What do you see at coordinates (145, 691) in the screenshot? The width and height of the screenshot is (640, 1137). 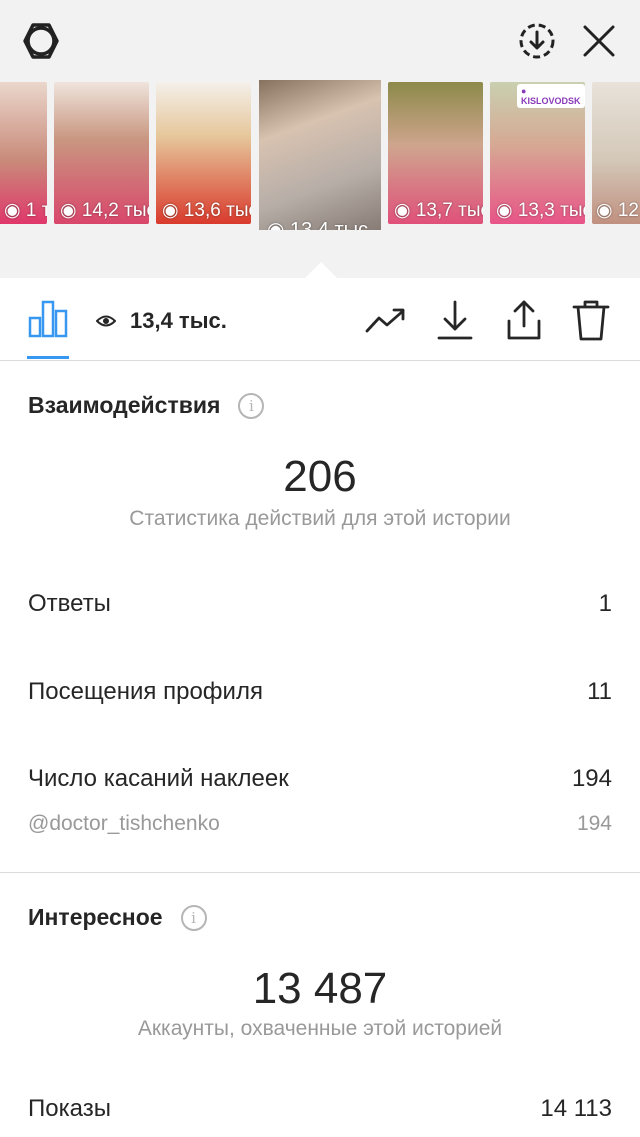 I see `stat-label: Посещения профиля` at bounding box center [145, 691].